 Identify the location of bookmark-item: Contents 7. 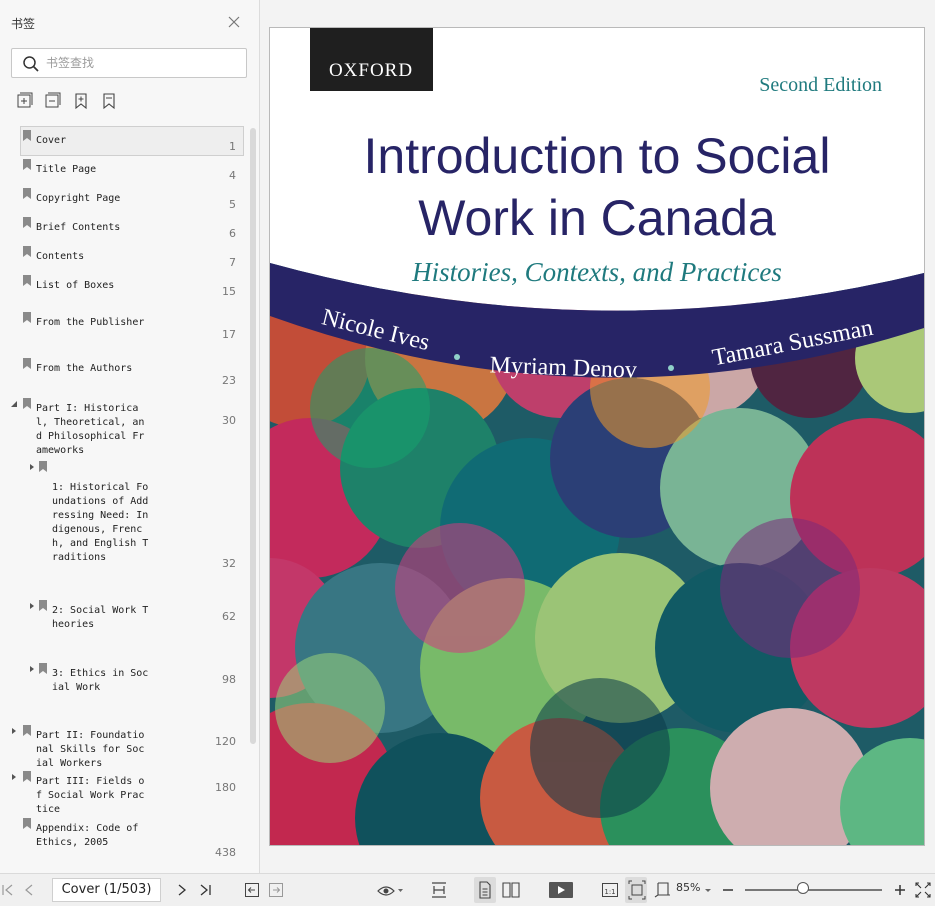
(125, 258).